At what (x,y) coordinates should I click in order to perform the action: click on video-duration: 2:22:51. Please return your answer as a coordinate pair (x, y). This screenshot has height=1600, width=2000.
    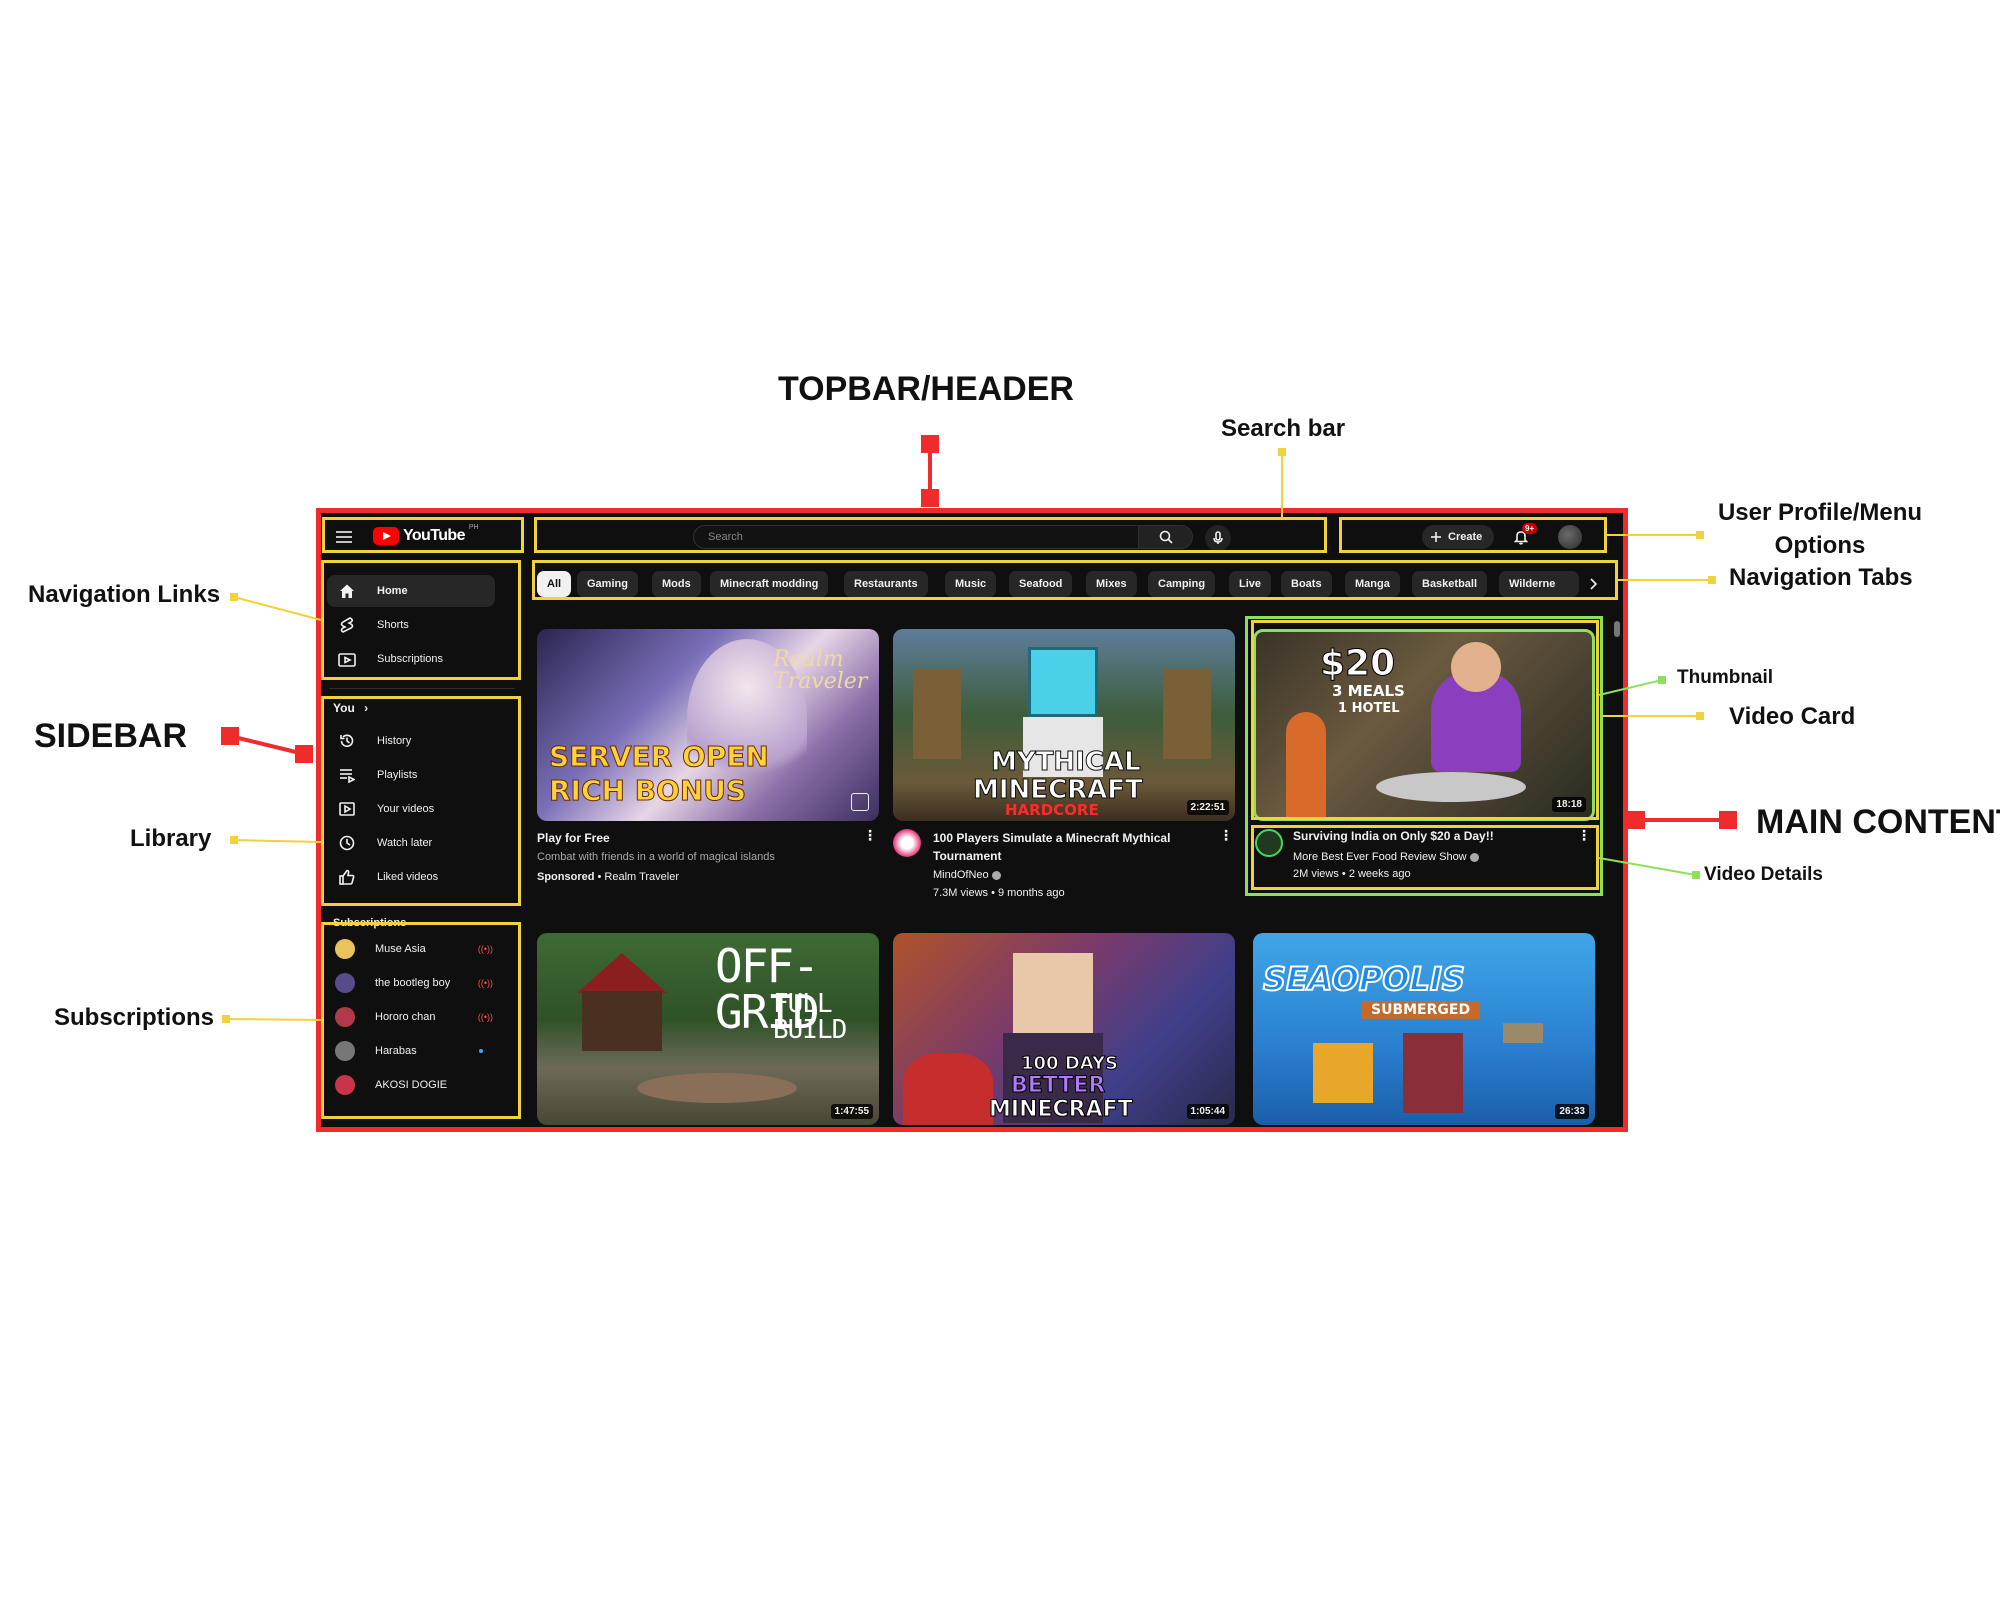
    Looking at the image, I should click on (1207, 807).